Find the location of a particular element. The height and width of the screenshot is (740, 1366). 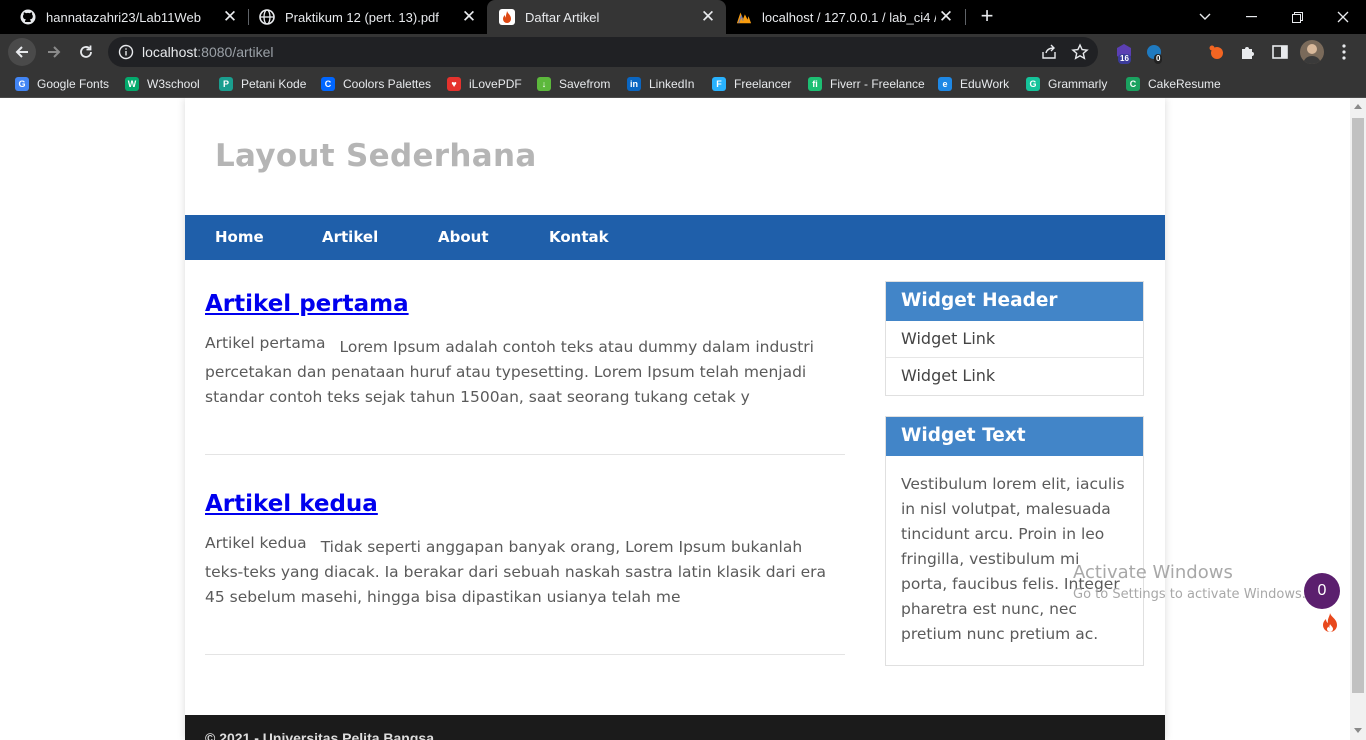

tab-github: hannatazahri23/Lab11Web ✕ is located at coordinates (124, 17).